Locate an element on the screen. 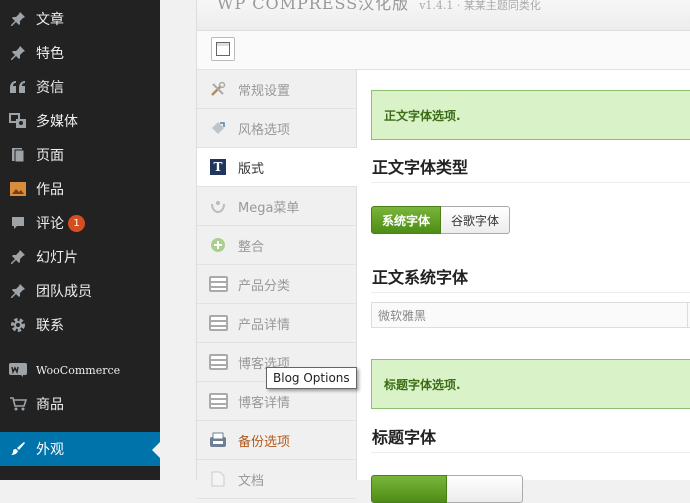 The width and height of the screenshot is (690, 503). heading-system-font-button is located at coordinates (409, 489).